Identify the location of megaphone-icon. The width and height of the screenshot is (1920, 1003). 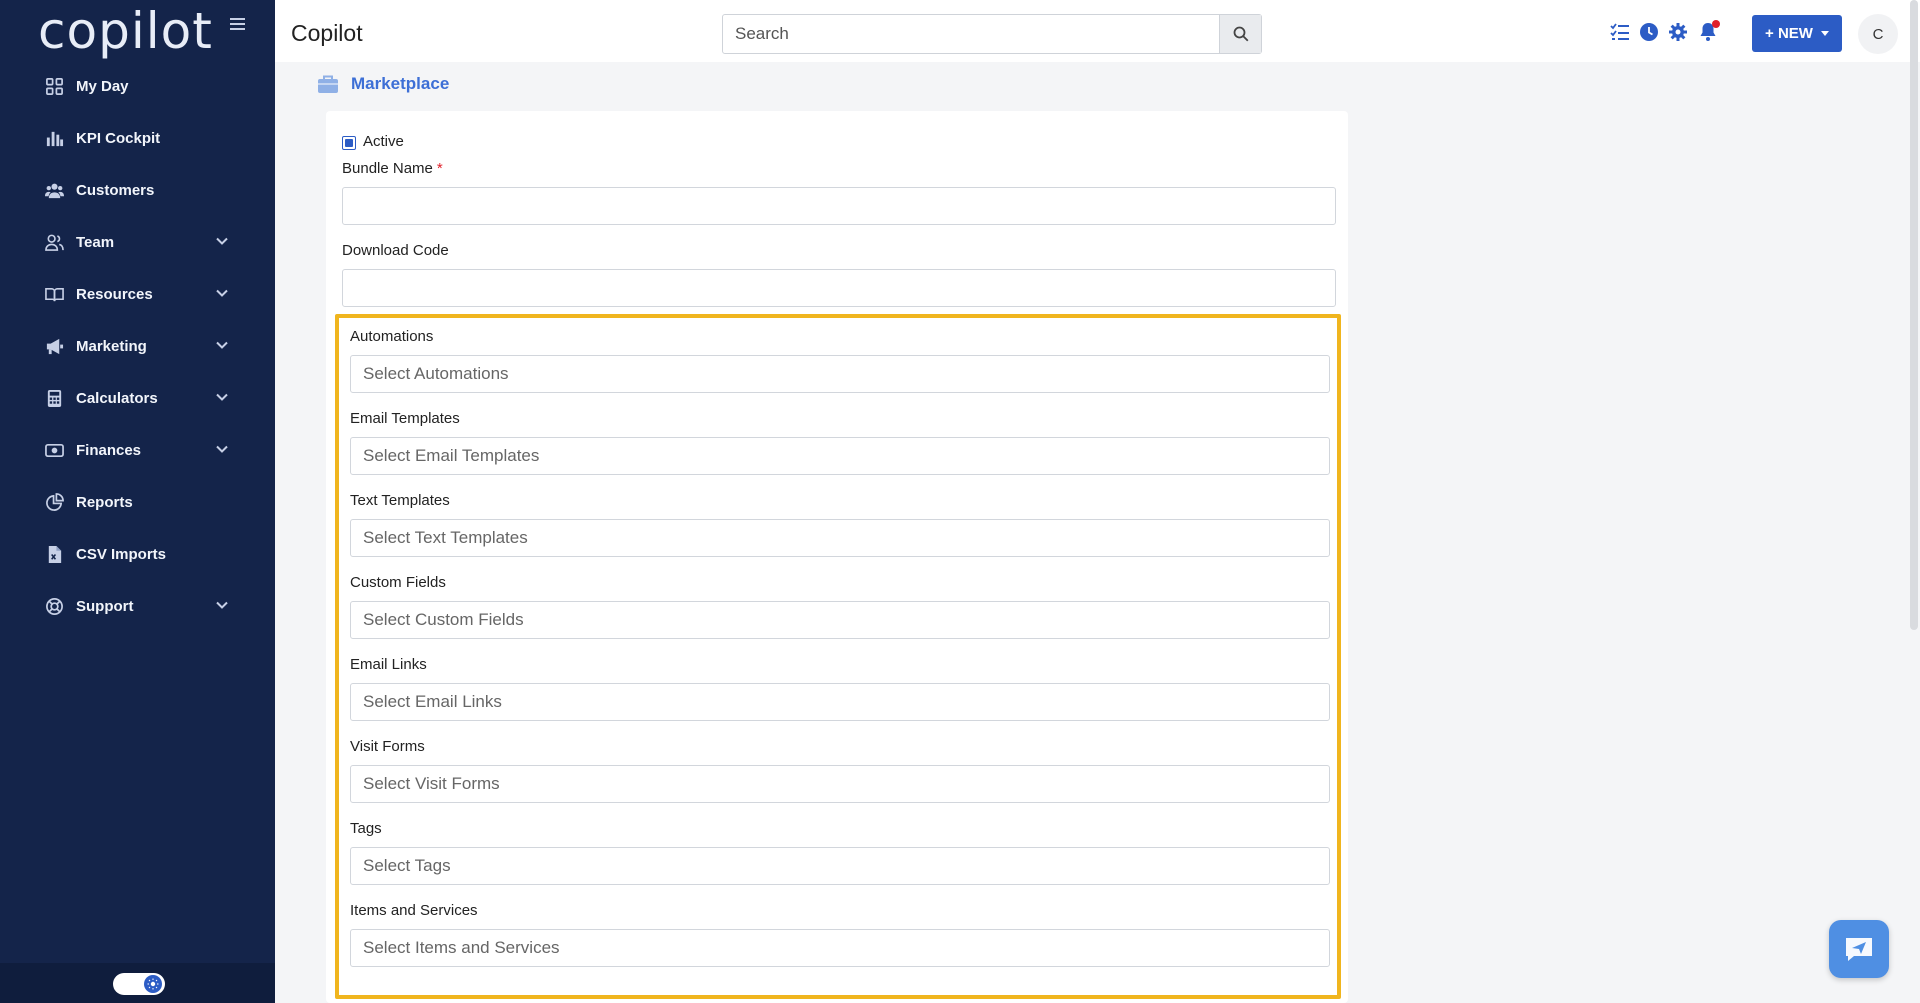
(54, 346).